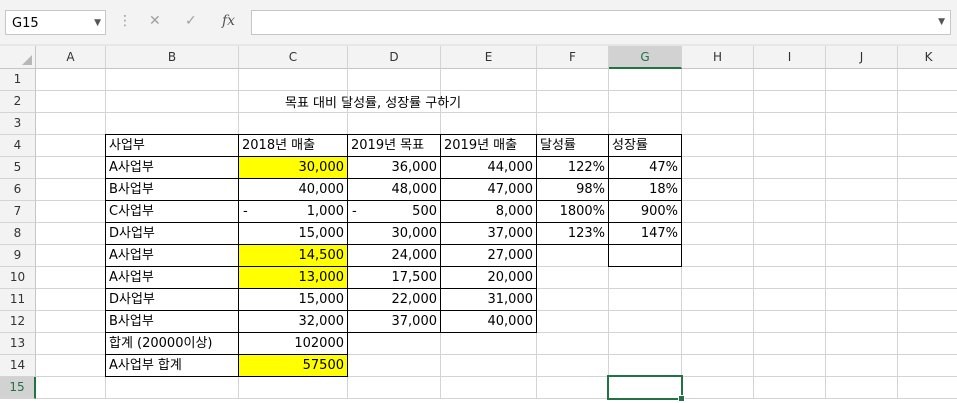 The width and height of the screenshot is (957, 403). I want to click on cell-value: 18%, so click(663, 189).